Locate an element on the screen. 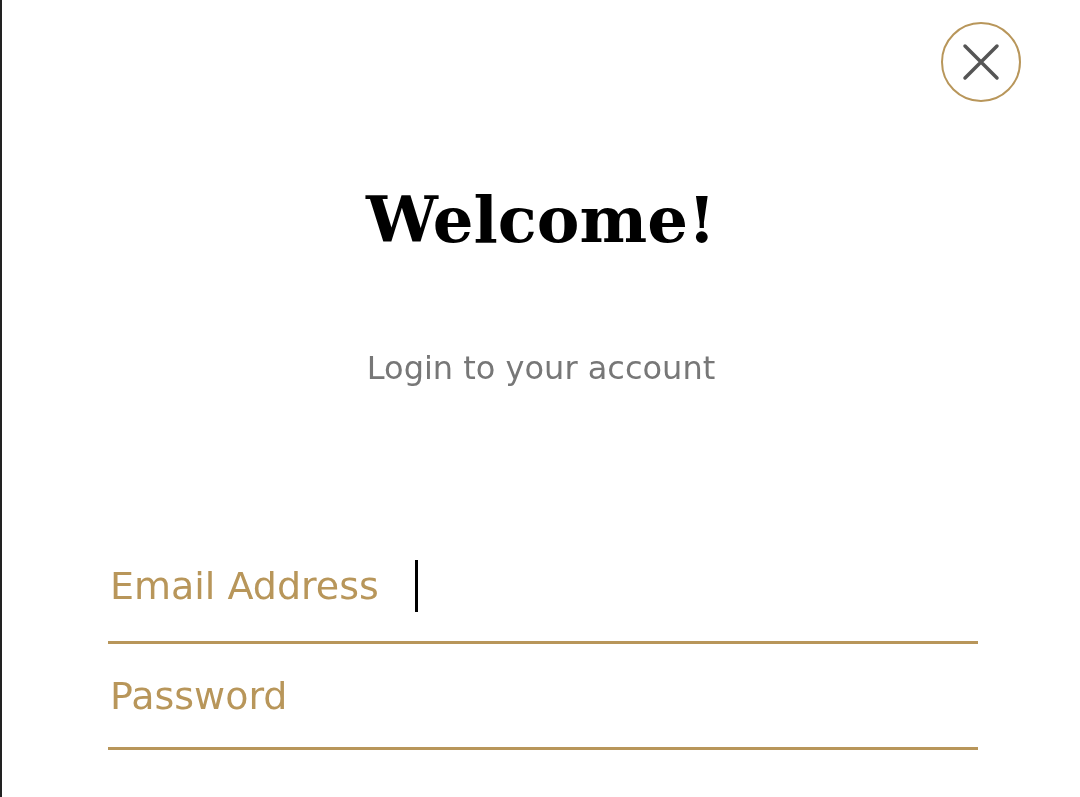 Image resolution: width=1080 pixels, height=797 pixels. input-field: Email Address is located at coordinates (543, 582).